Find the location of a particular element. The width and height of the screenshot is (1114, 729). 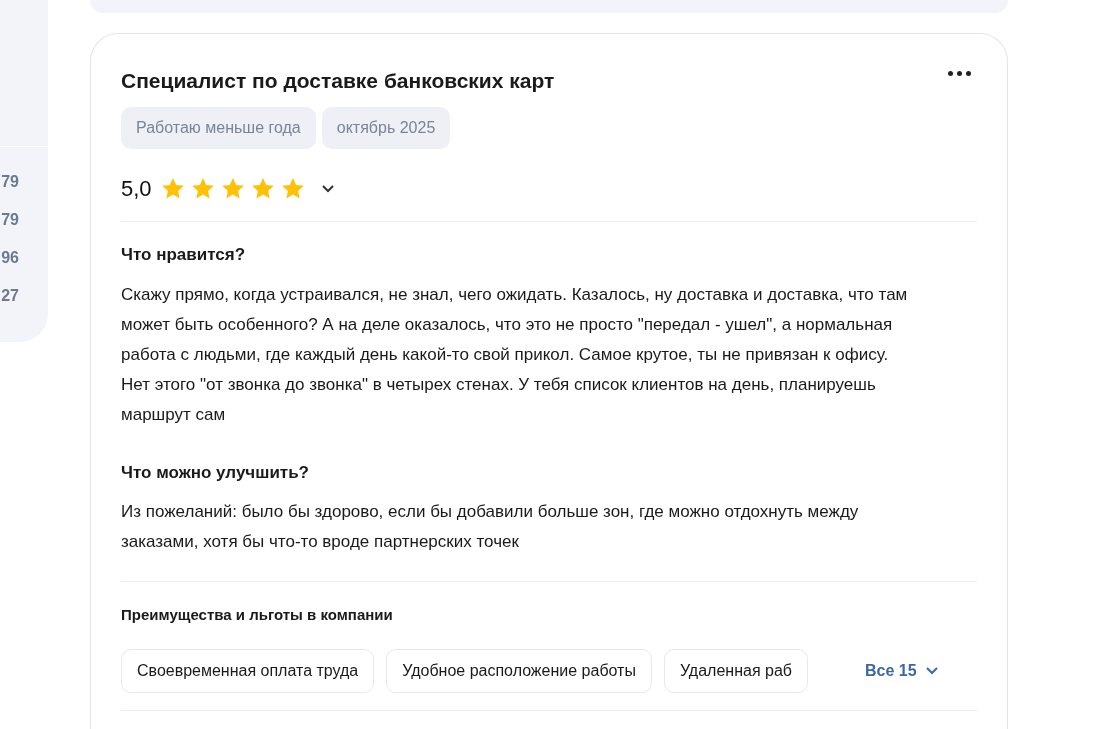

benefit-chip: Удаленная раб is located at coordinates (735, 670).